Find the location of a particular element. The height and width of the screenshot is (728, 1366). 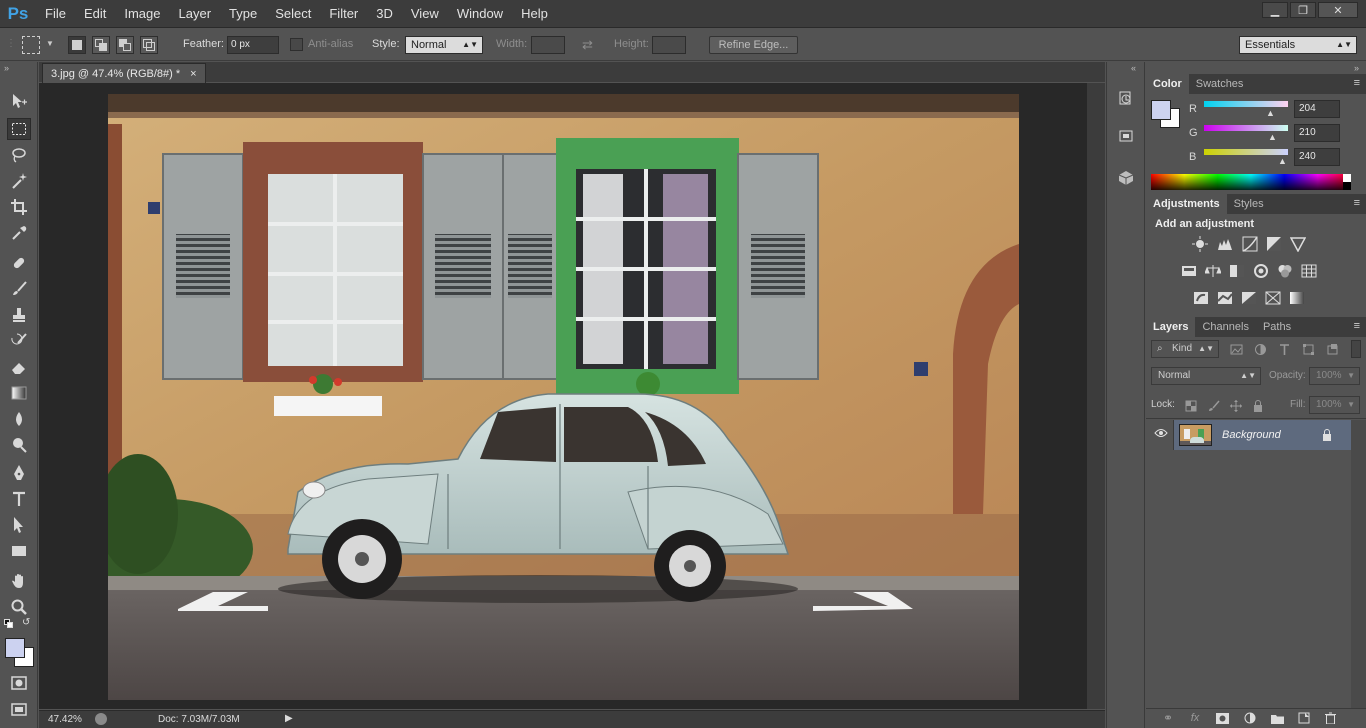

clone-stamp-tool-icon is located at coordinates (19, 315).